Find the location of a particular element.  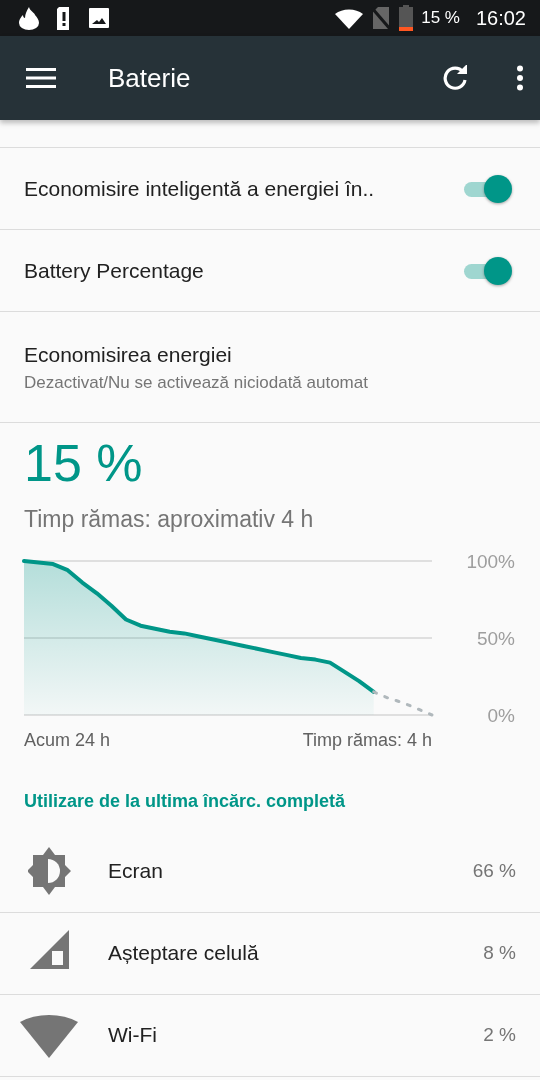

setting-summary: Dezactivat/Nu se activează niciodată automat is located at coordinates (196, 383).